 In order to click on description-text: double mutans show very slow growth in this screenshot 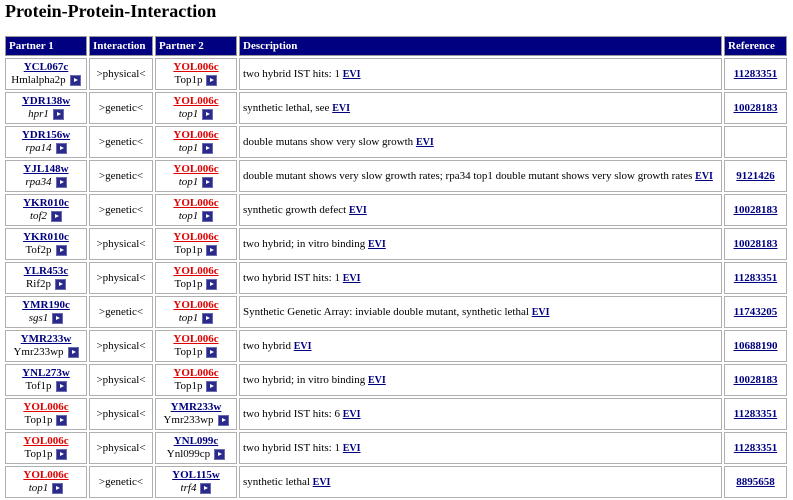, I will do `click(328, 142)`.